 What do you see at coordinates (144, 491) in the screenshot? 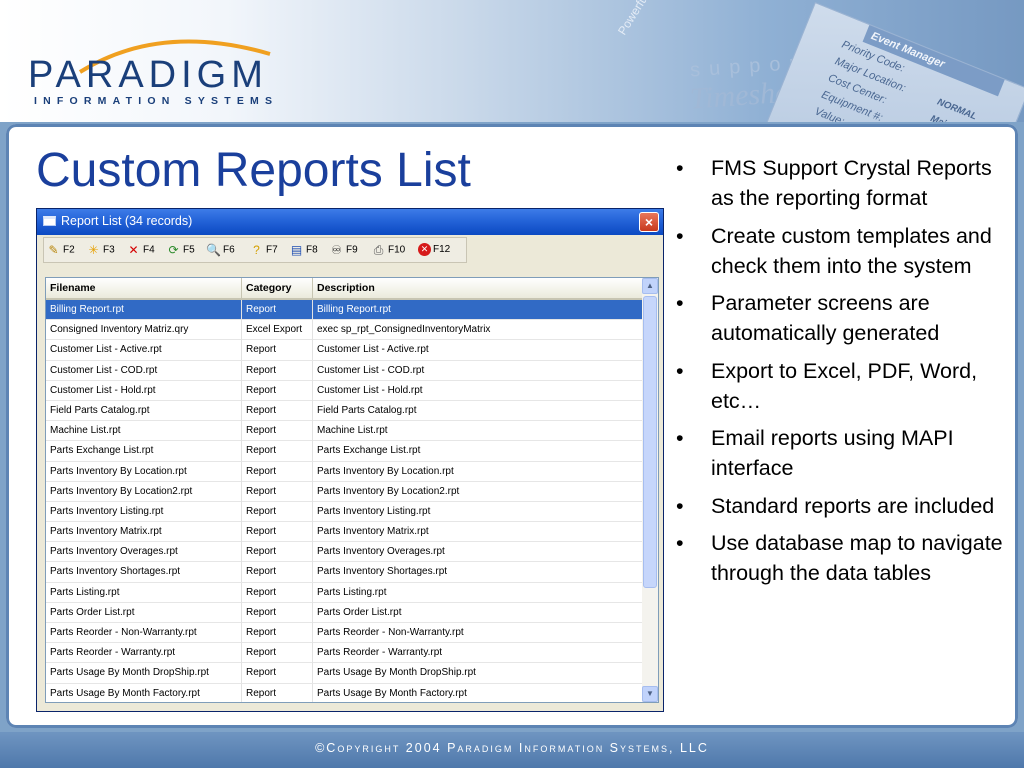
I see `cell-filename: Parts Inventory By Location2.rpt` at bounding box center [144, 491].